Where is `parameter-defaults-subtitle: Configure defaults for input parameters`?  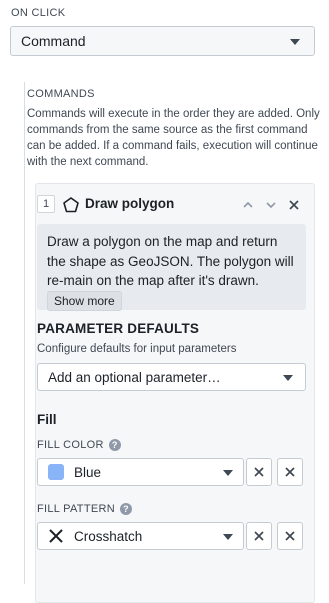
parameter-defaults-subtitle: Configure defaults for input parameters is located at coordinates (137, 349).